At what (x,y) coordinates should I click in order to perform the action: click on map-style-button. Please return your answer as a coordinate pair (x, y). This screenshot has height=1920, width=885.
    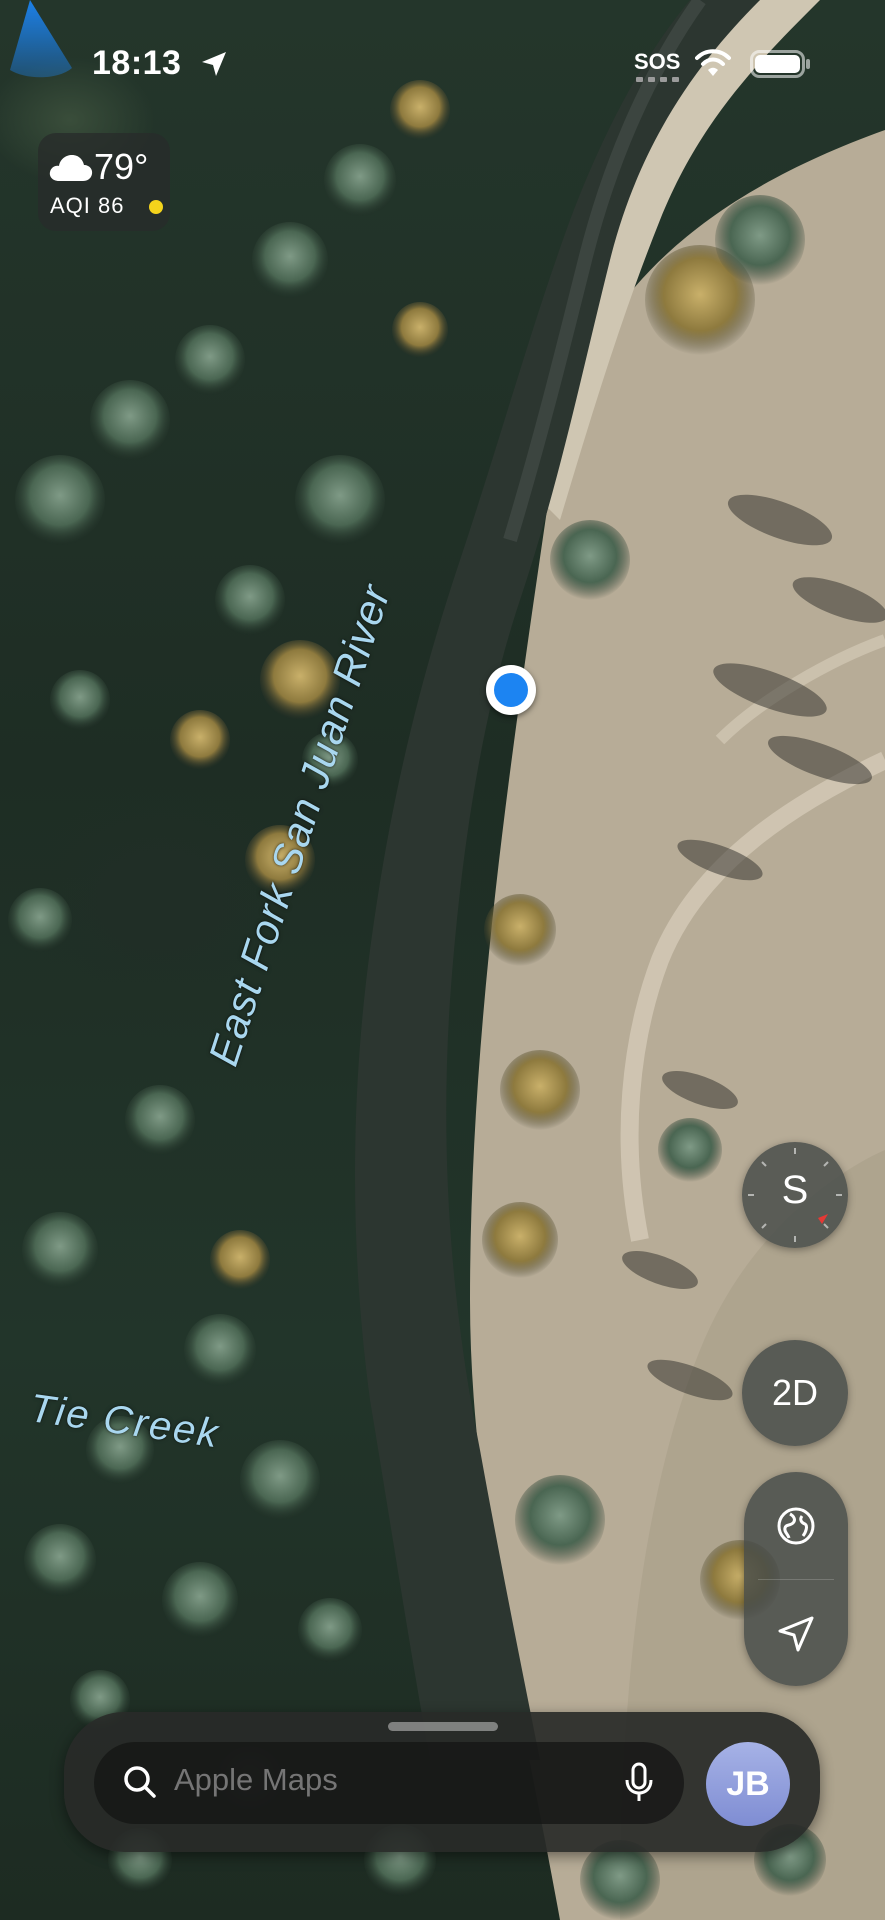
    Looking at the image, I should click on (796, 1525).